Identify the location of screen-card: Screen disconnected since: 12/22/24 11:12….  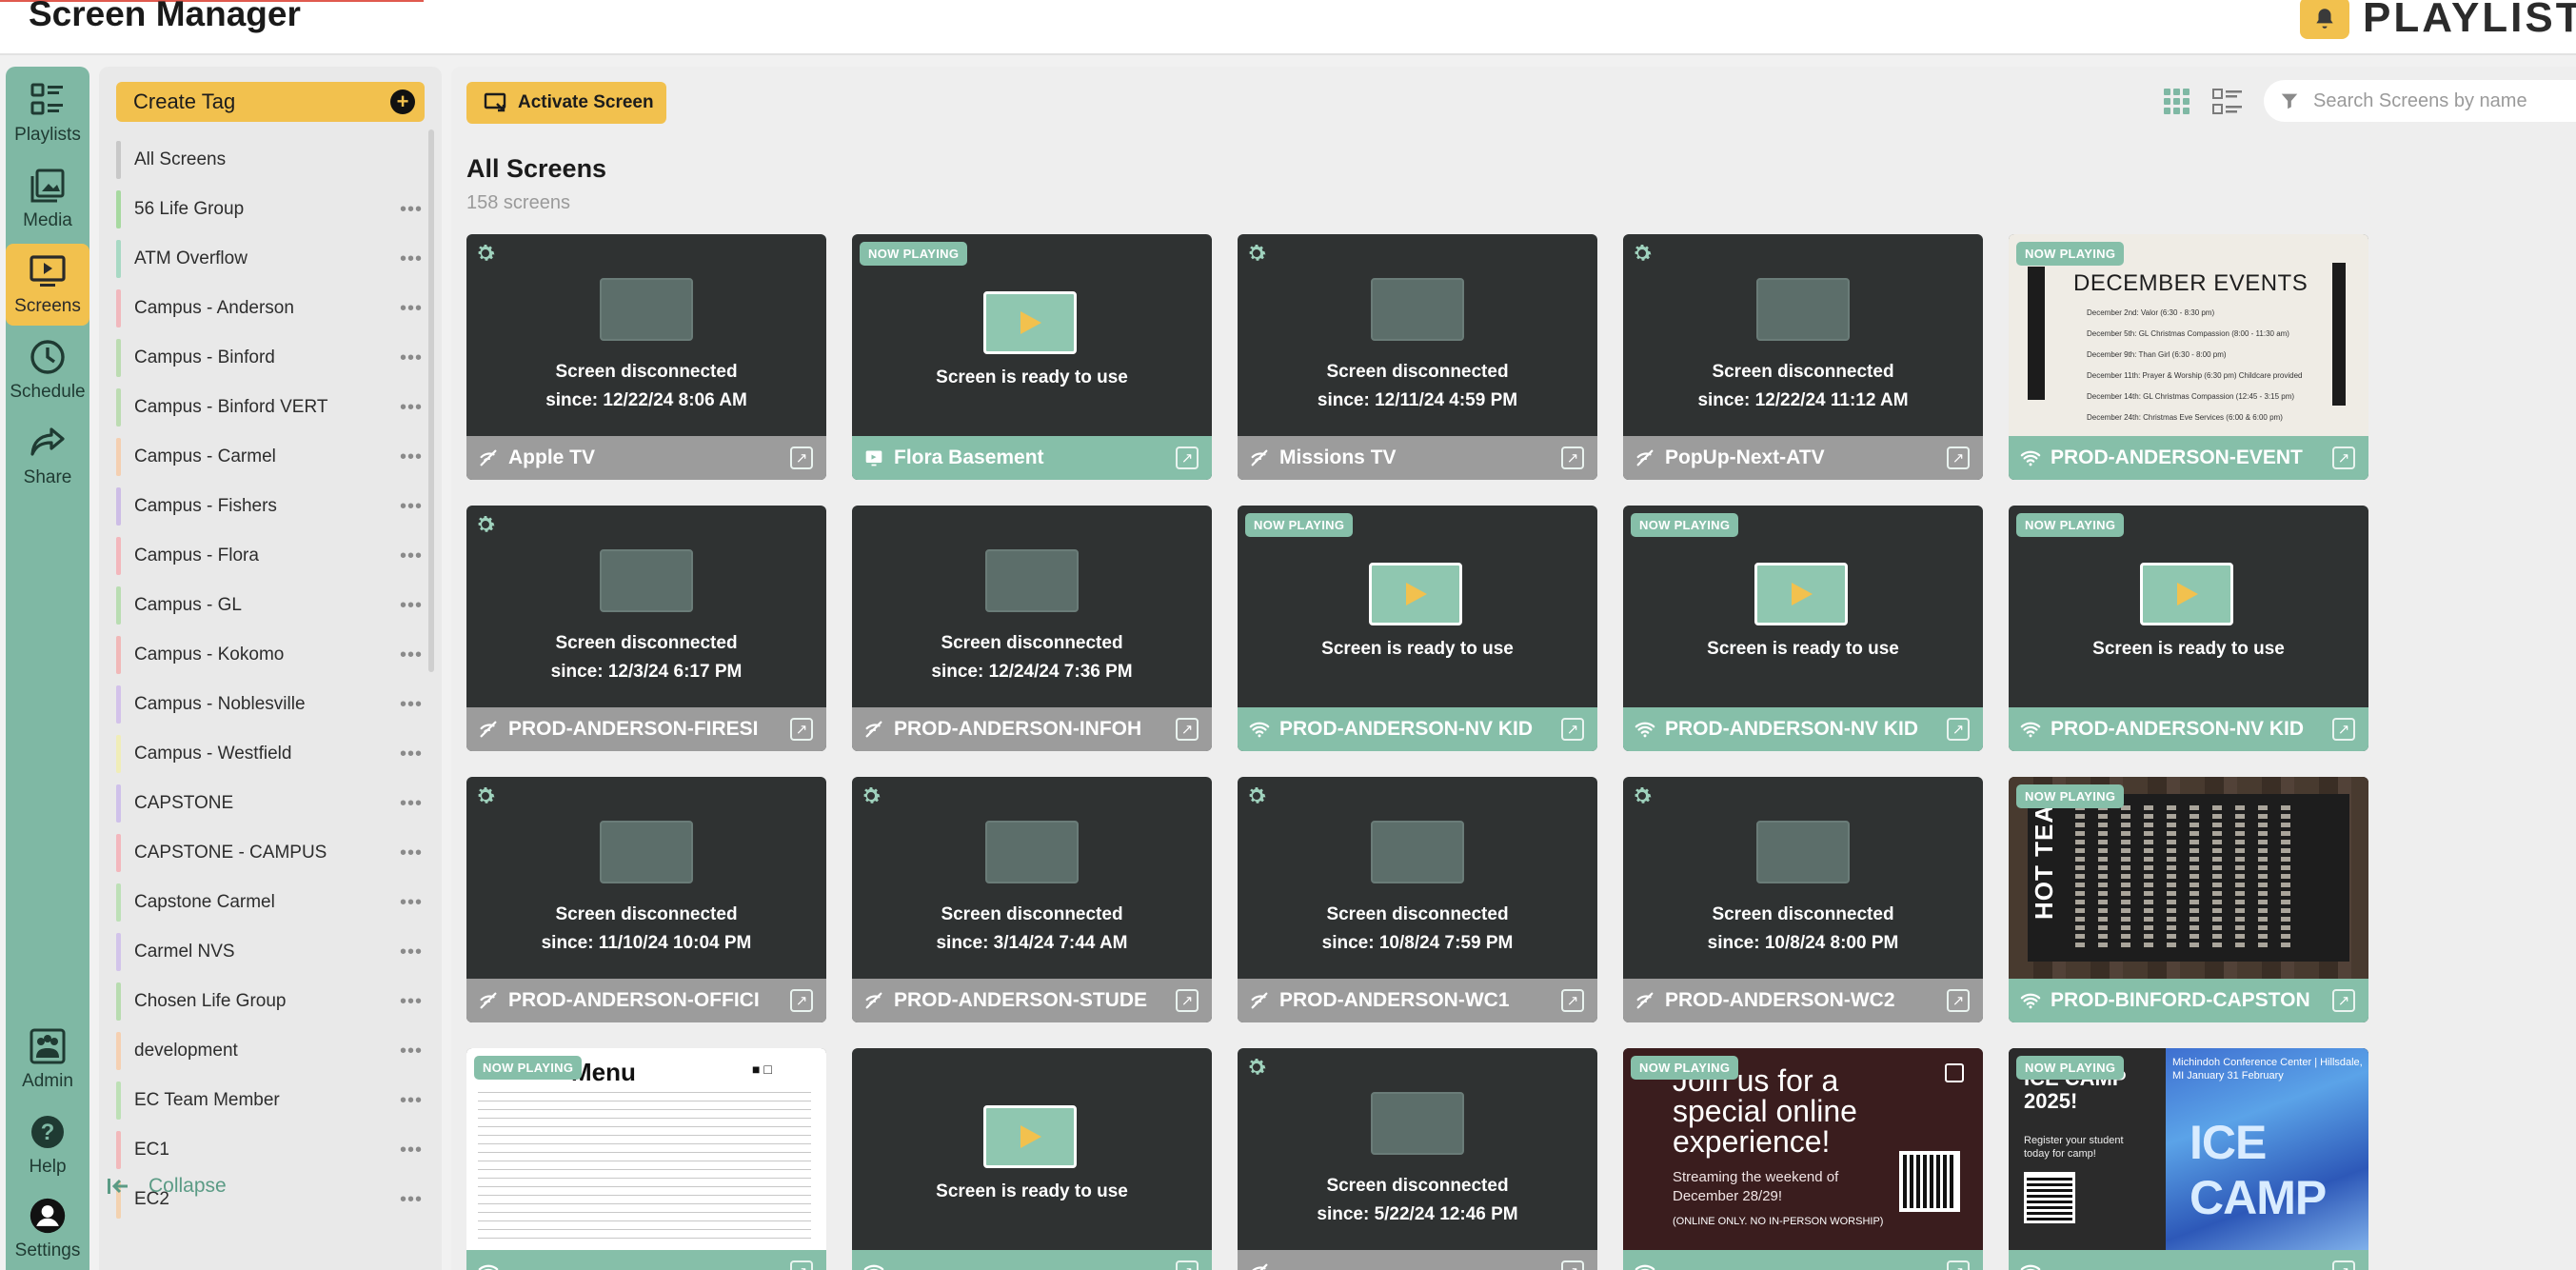
(1803, 357).